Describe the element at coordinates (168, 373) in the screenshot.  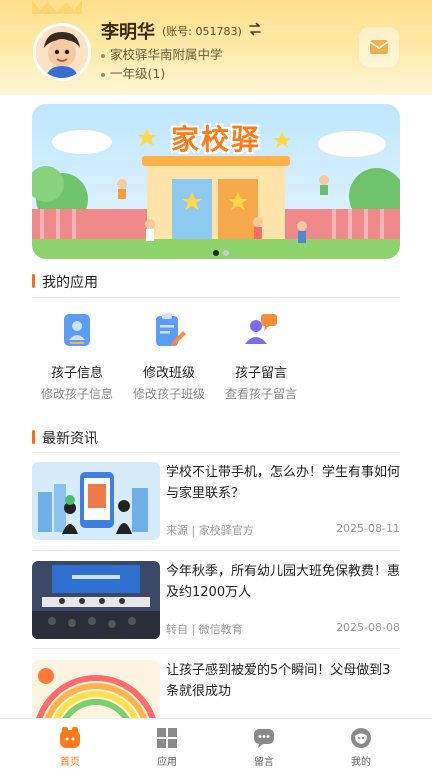
I see `app-label: 修改班级` at that location.